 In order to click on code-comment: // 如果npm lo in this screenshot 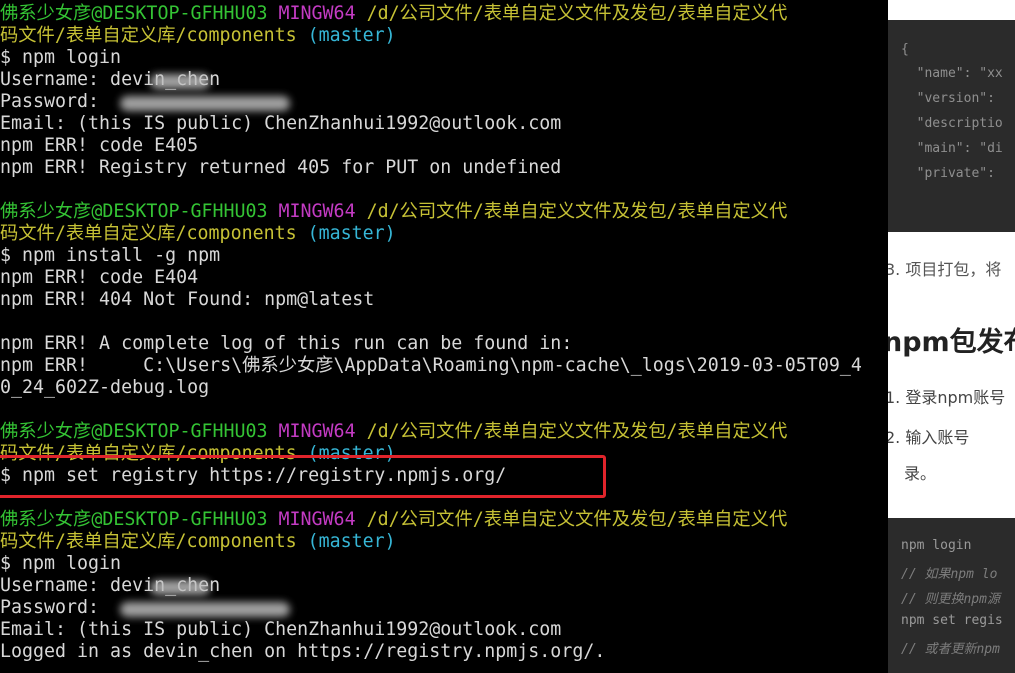, I will do `click(949, 574)`.